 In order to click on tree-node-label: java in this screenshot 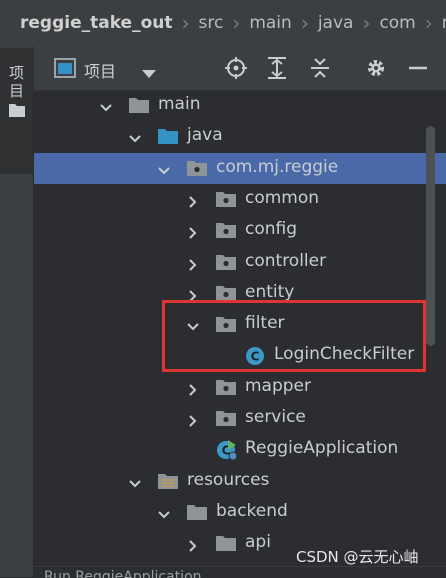, I will do `click(205, 135)`.